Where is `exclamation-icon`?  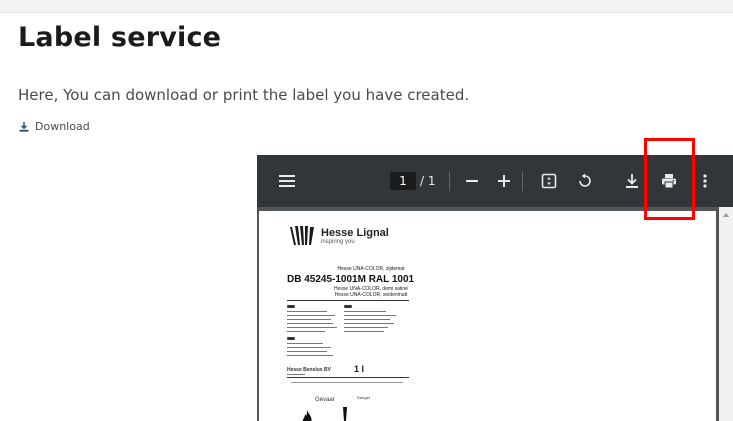 exclamation-icon is located at coordinates (345, 414).